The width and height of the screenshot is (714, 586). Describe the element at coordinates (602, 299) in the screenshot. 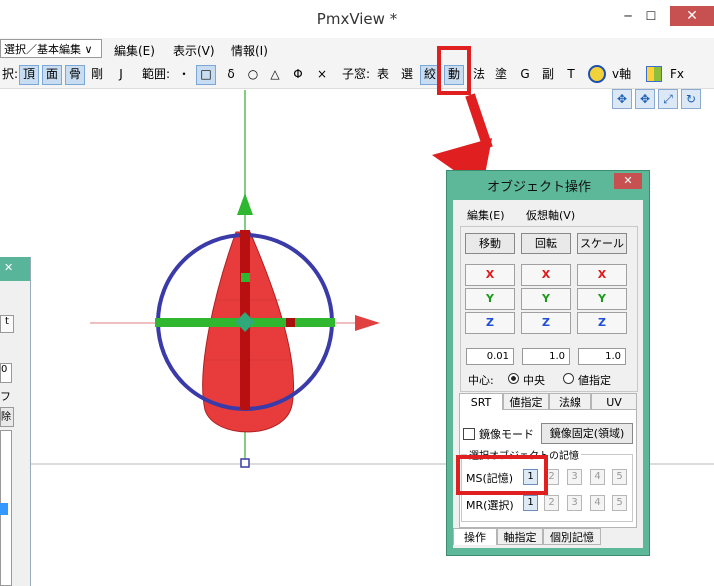

I see `scale-y-button: Y` at that location.